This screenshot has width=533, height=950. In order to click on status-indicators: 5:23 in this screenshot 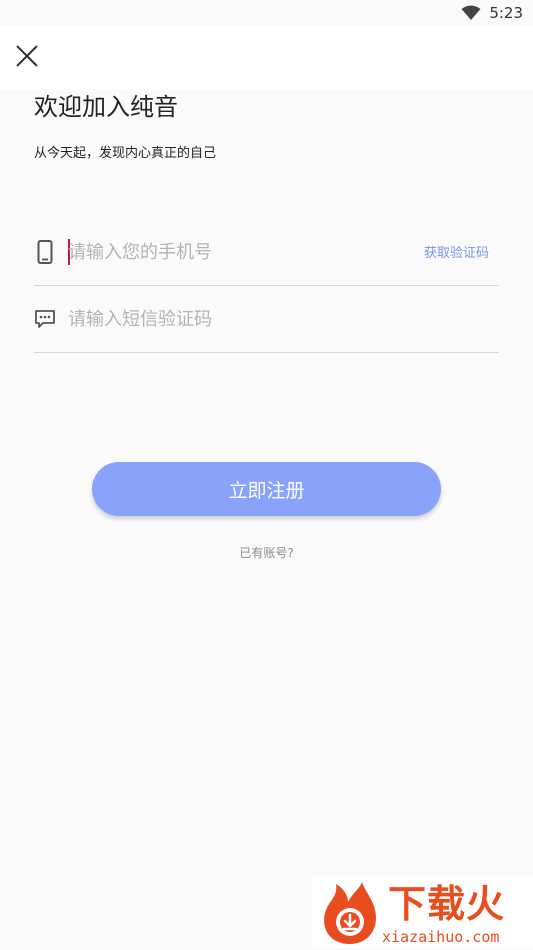, I will do `click(492, 13)`.